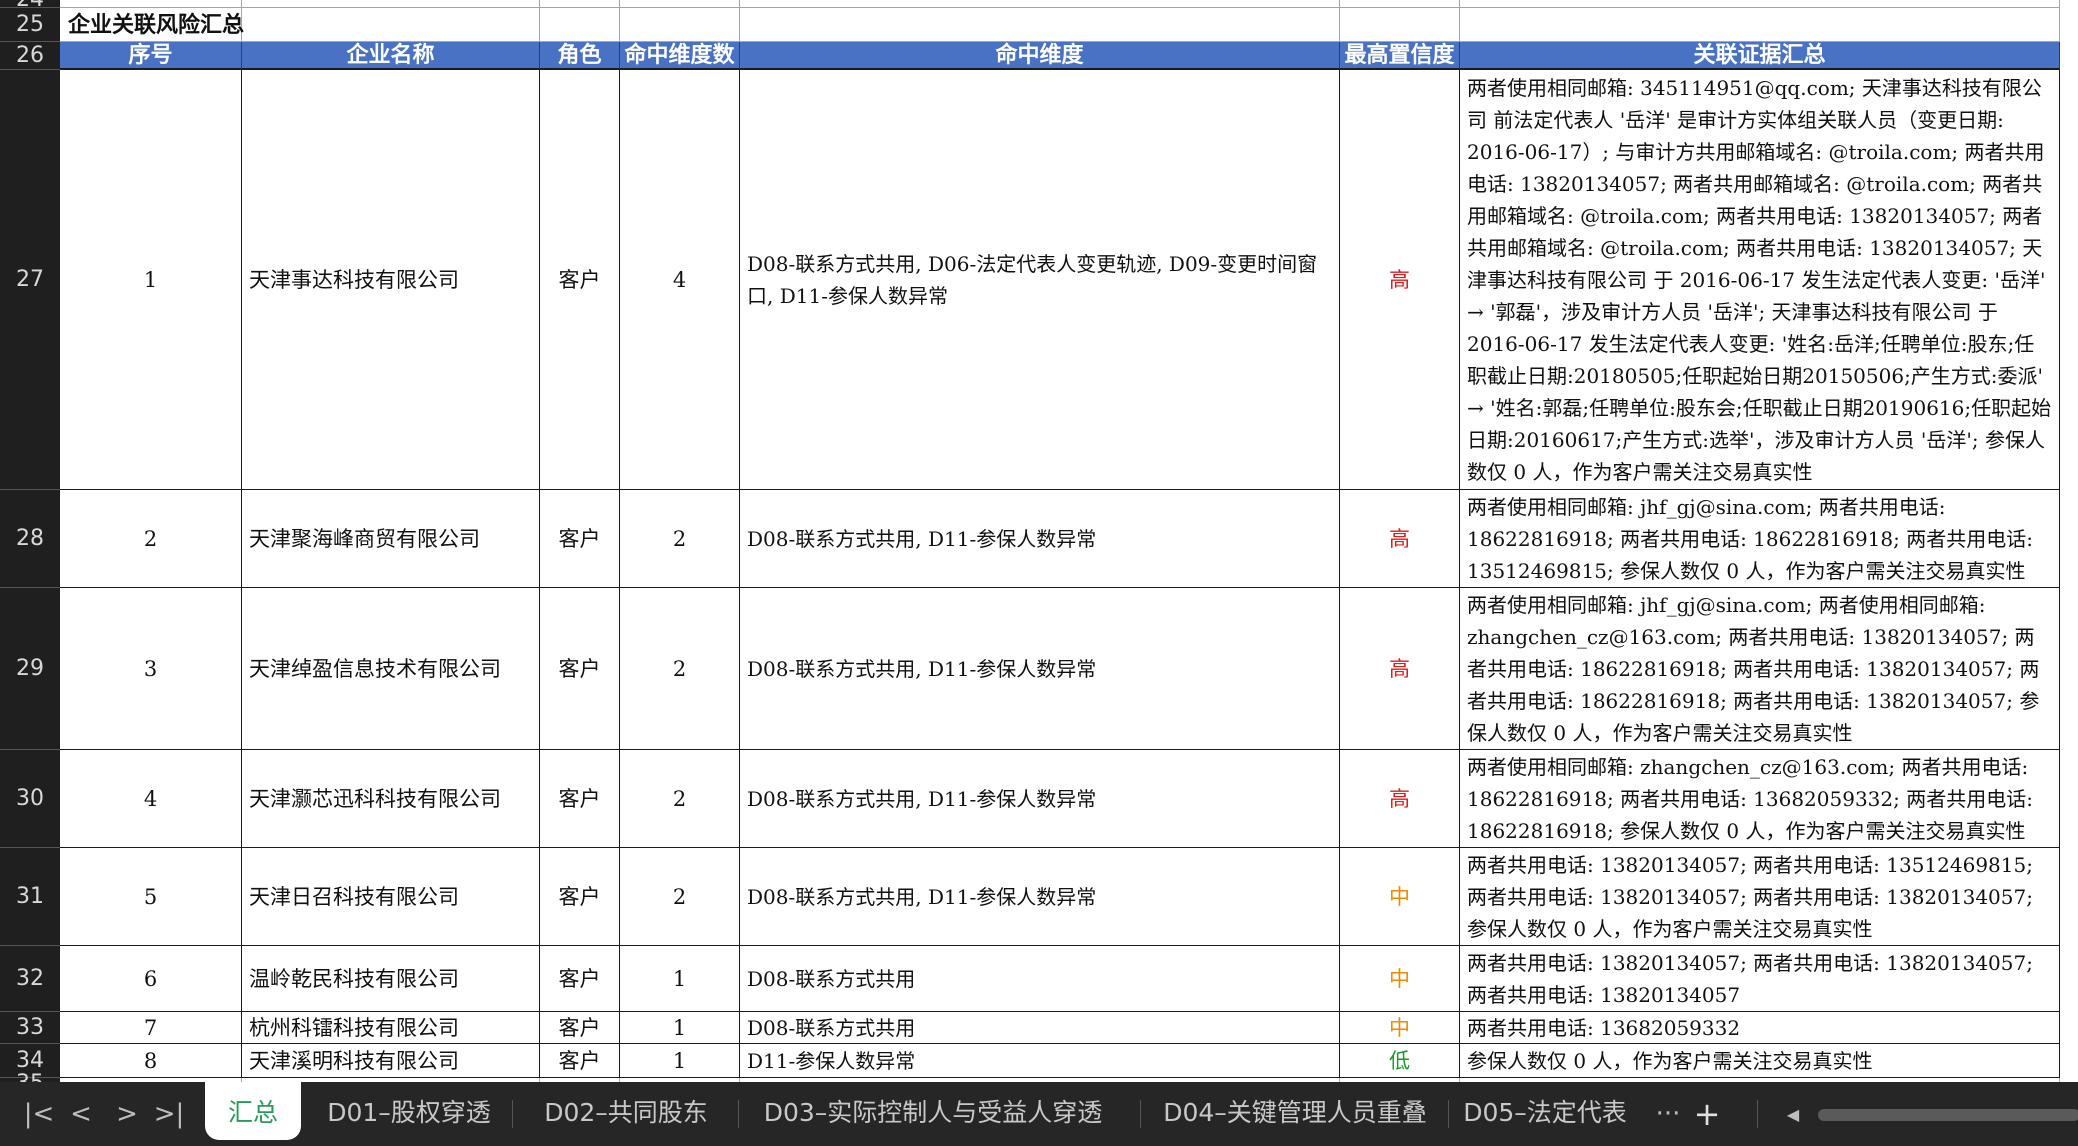  What do you see at coordinates (391, 979) in the screenshot?
I see `table-cell-name: 温岭乾民科技有限公司` at bounding box center [391, 979].